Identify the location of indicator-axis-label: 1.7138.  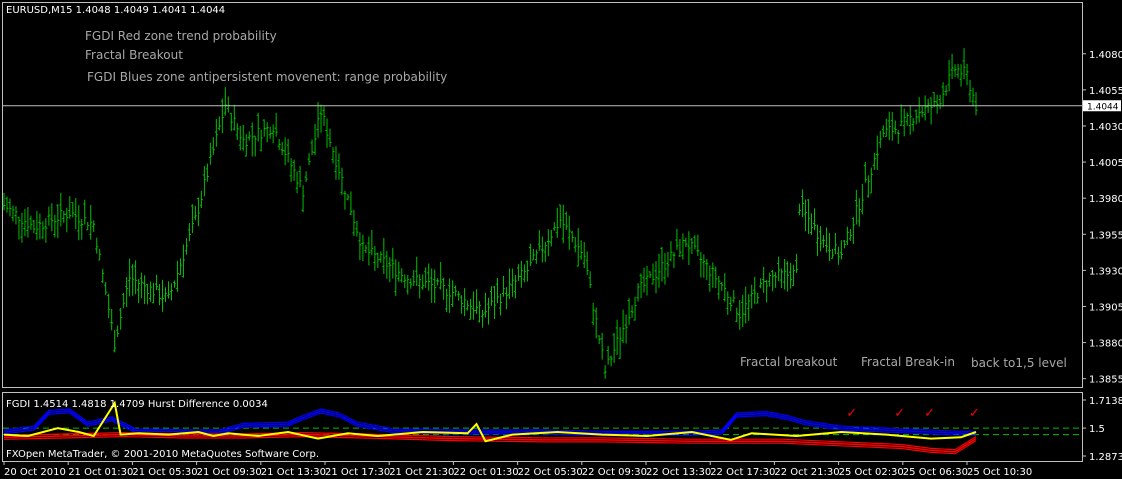
(1105, 401).